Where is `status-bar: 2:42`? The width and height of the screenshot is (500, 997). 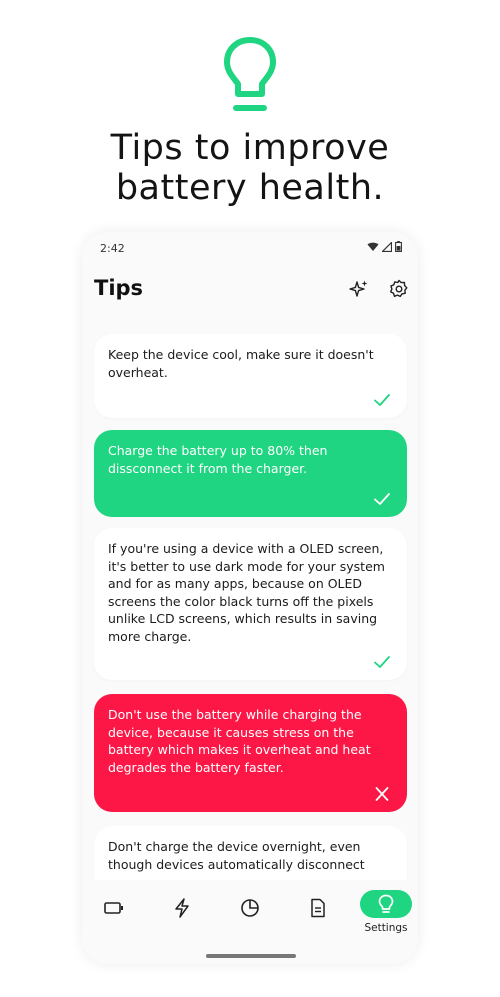 status-bar: 2:42 is located at coordinates (250, 249).